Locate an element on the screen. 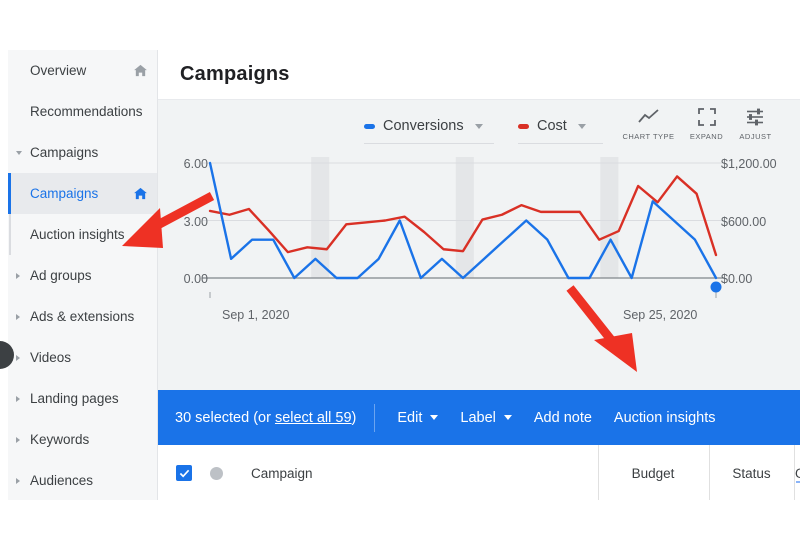  expand-button: EXPAND is located at coordinates (706, 123).